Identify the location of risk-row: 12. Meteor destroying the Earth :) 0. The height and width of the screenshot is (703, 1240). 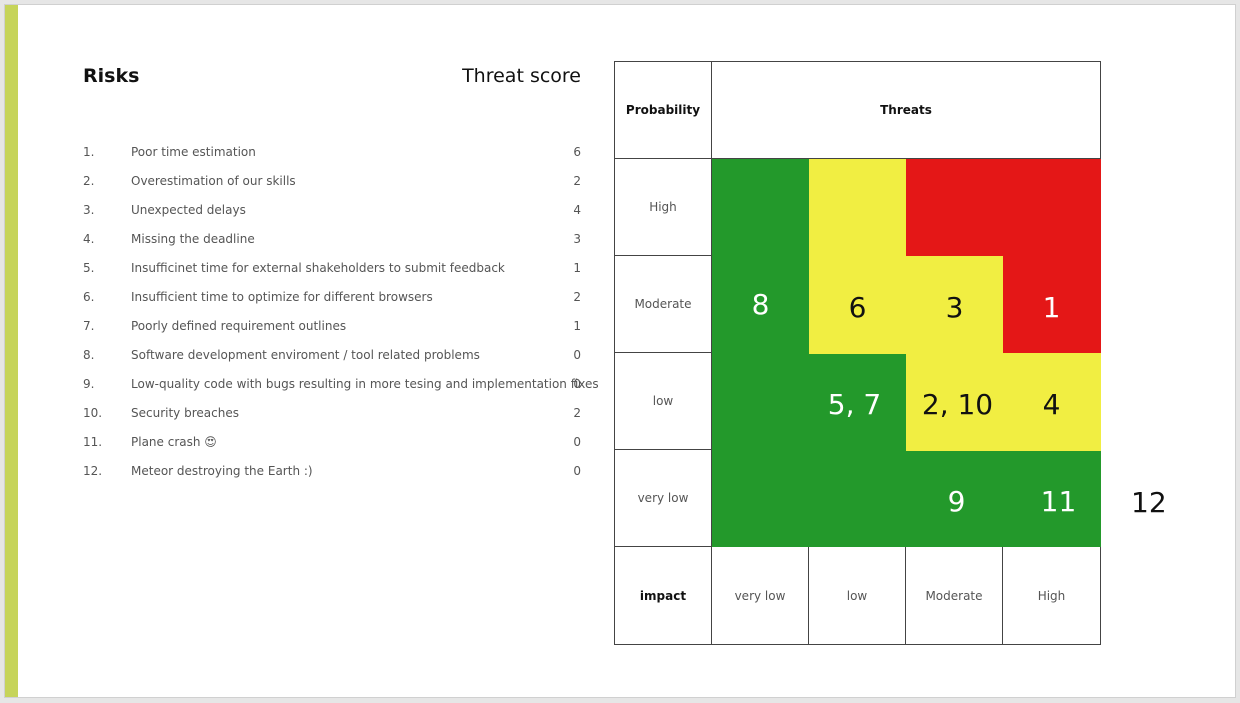
(333, 474).